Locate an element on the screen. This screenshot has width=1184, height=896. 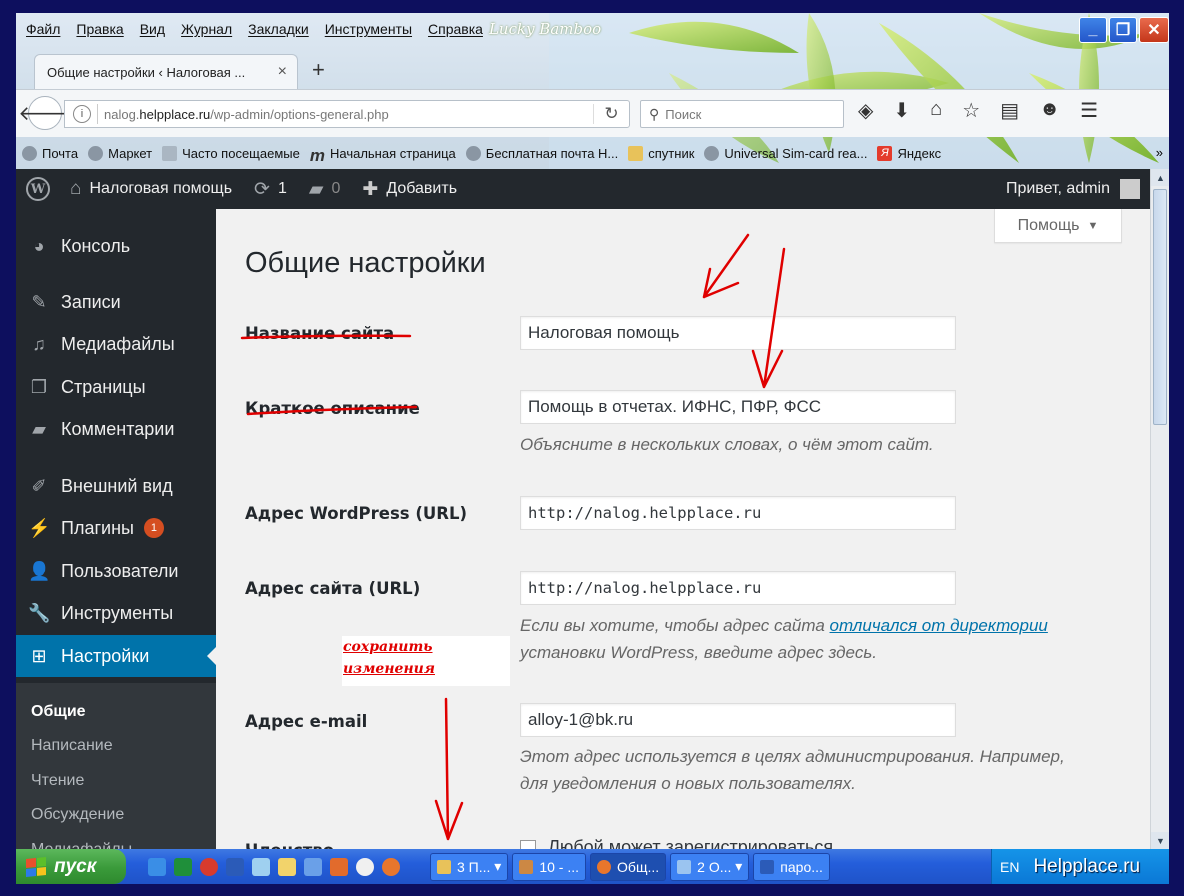
folder-icon is located at coordinates (636, 153).